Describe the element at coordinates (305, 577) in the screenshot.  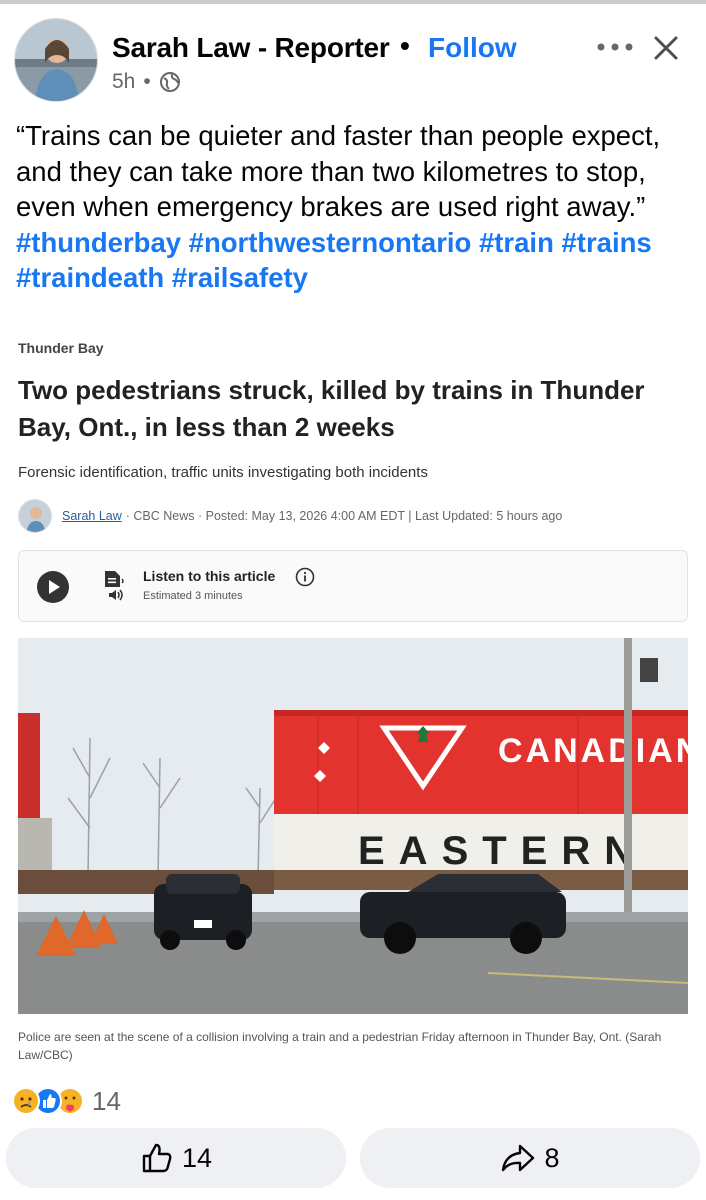
I see `info-icon` at that location.